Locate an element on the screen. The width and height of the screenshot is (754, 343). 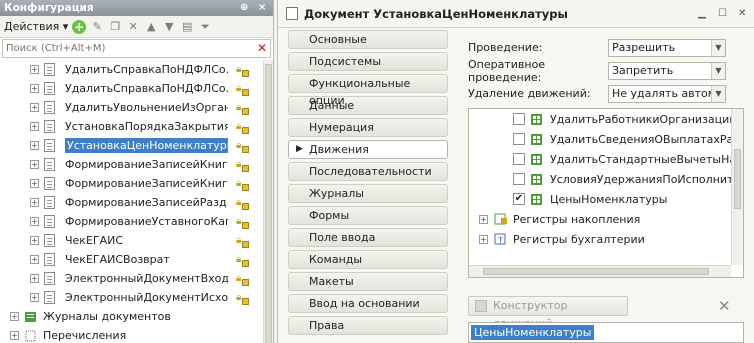
movement-deletion-select: Не удалять автоматич▼ is located at coordinates (667, 93).